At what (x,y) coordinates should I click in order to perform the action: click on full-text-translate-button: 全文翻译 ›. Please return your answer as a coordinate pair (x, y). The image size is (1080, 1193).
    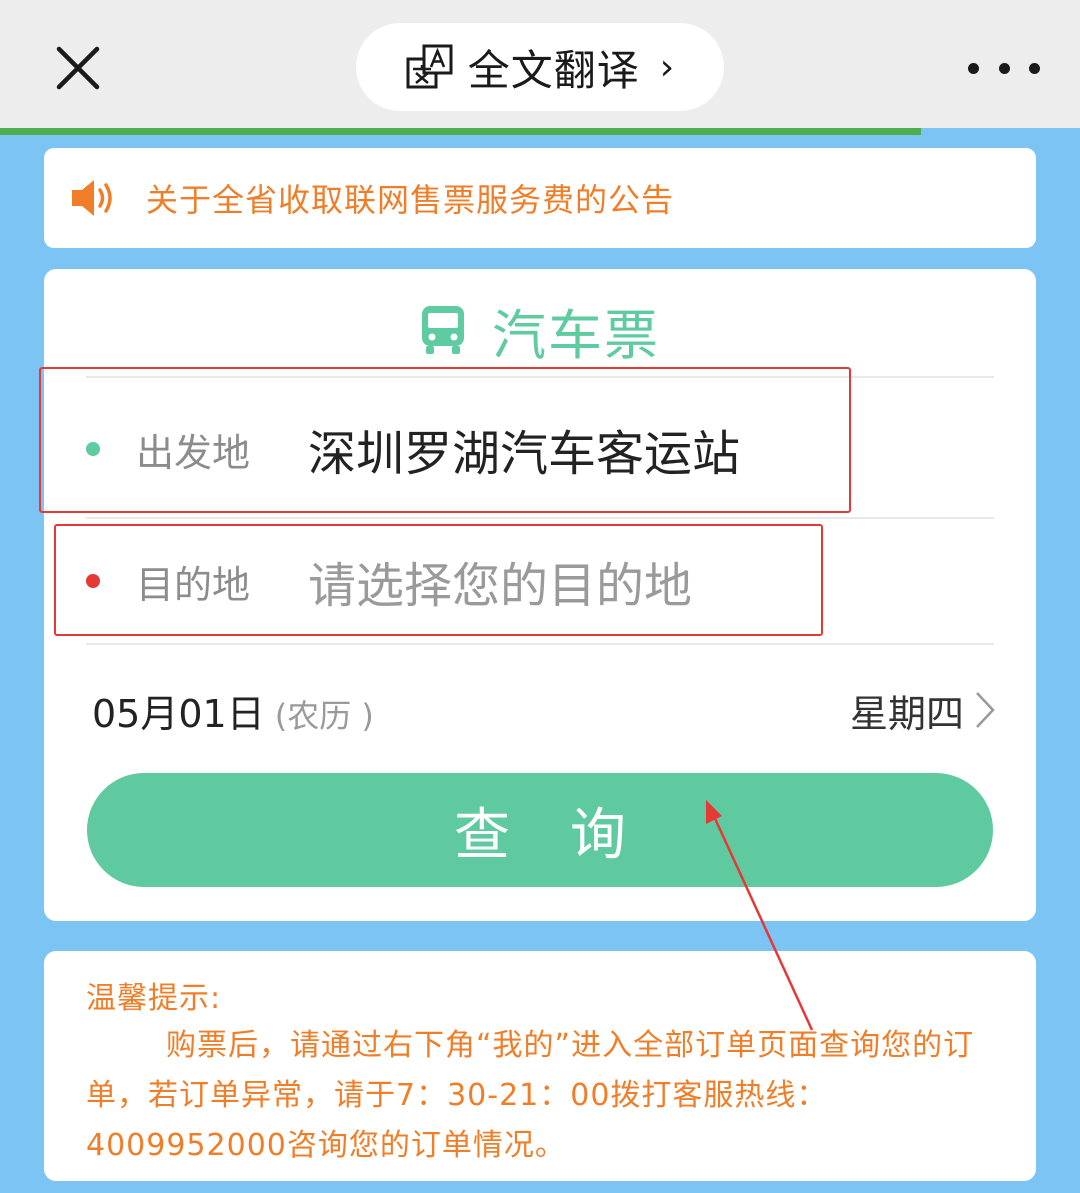
    Looking at the image, I should click on (540, 67).